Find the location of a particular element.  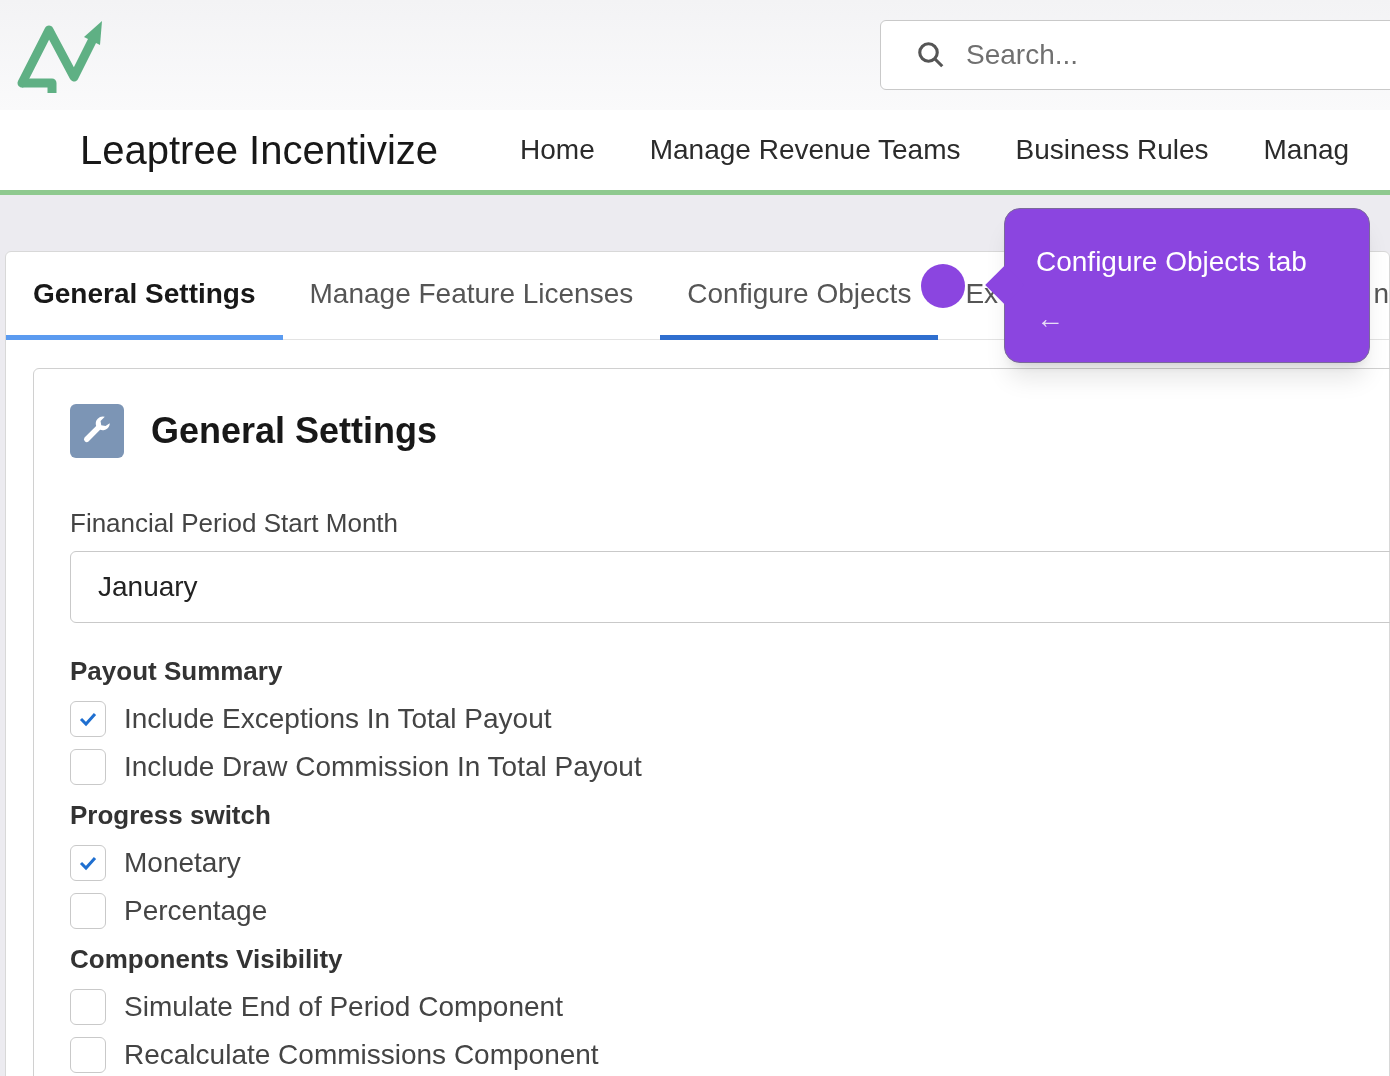

nav-link: Home is located at coordinates (557, 150).